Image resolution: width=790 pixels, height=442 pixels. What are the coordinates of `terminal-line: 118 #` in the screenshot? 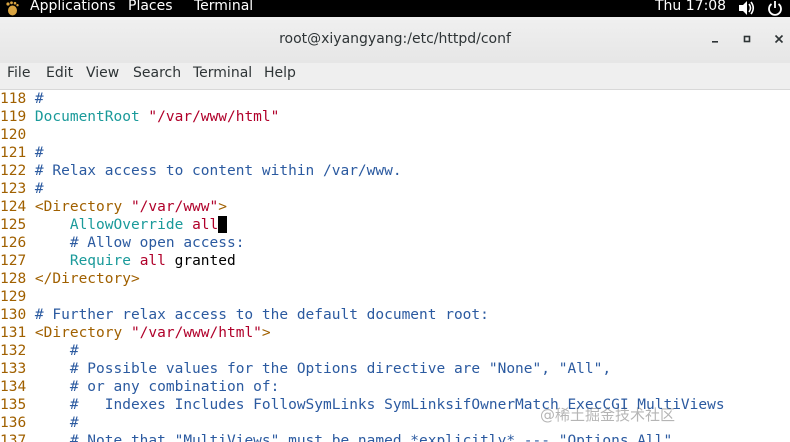 It's located at (22, 99).